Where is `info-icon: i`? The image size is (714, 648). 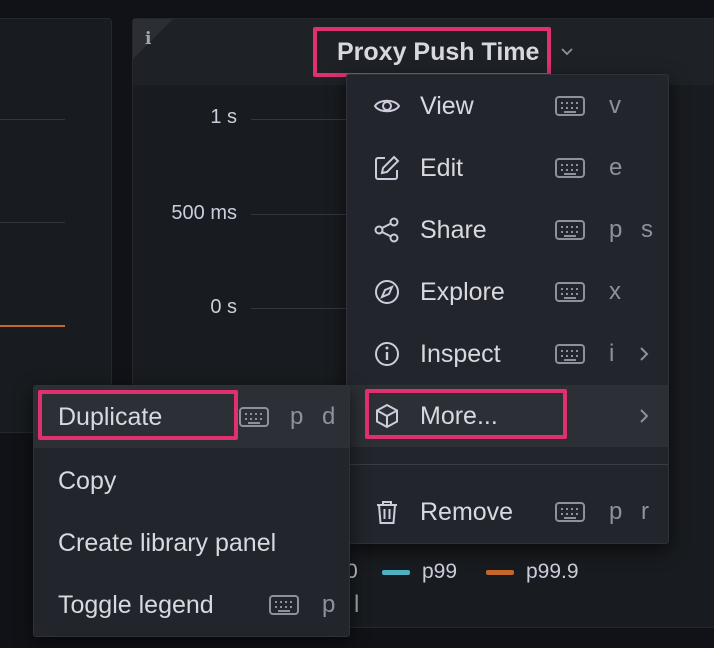
info-icon: i is located at coordinates (148, 39).